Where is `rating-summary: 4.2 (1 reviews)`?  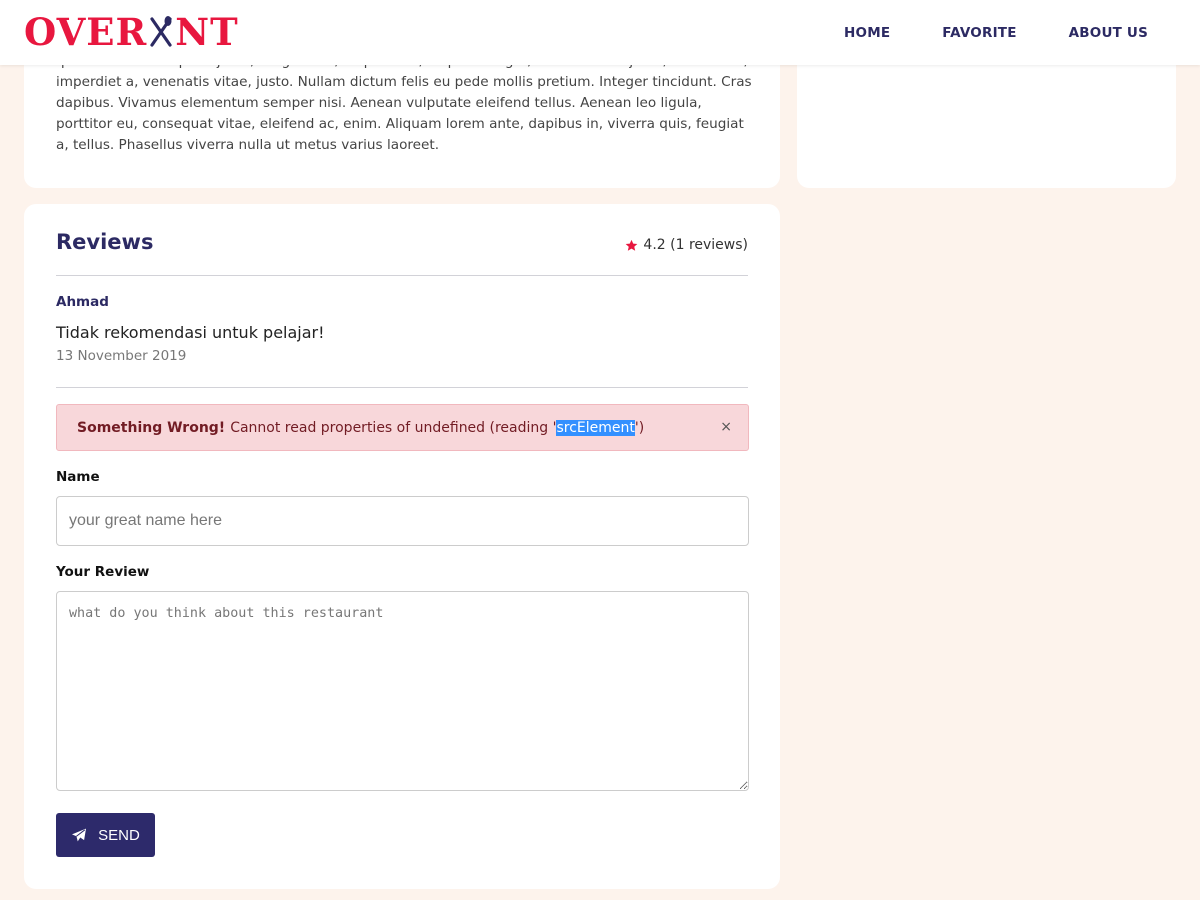 rating-summary: 4.2 (1 reviews) is located at coordinates (686, 245).